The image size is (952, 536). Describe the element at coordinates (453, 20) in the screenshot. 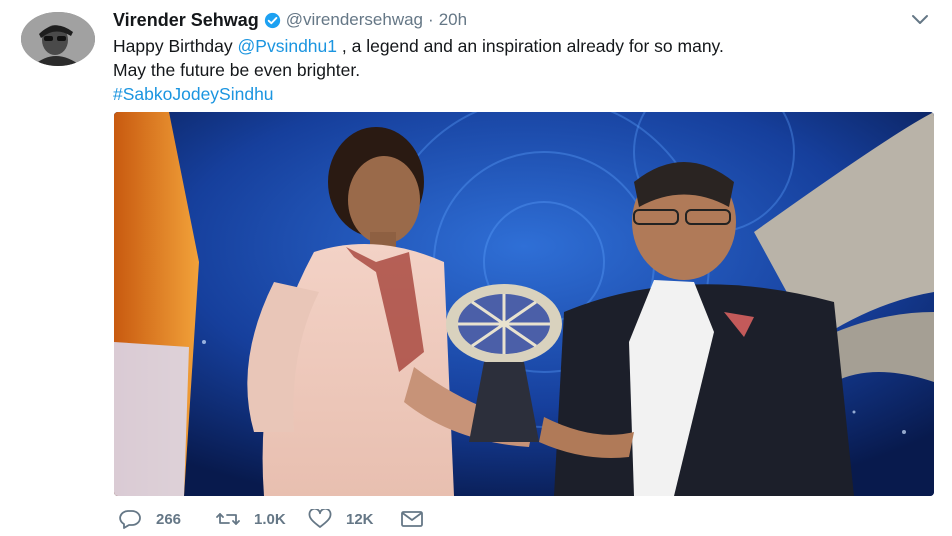

I see `tweet-timestamp: 20h` at that location.